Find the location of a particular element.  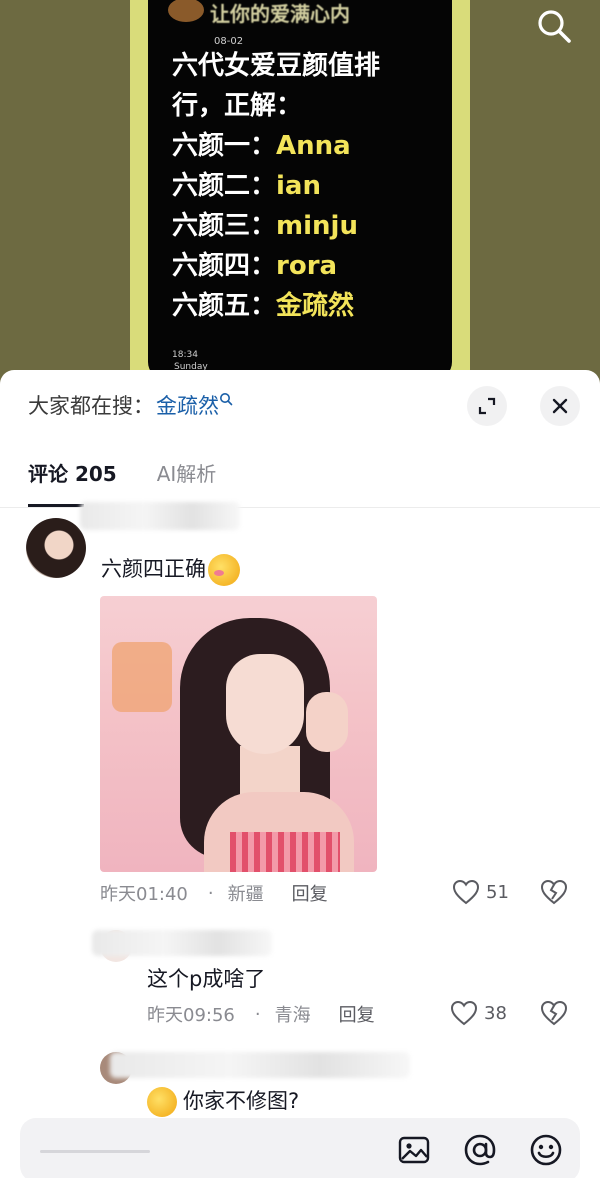

image-icon is located at coordinates (414, 1150).